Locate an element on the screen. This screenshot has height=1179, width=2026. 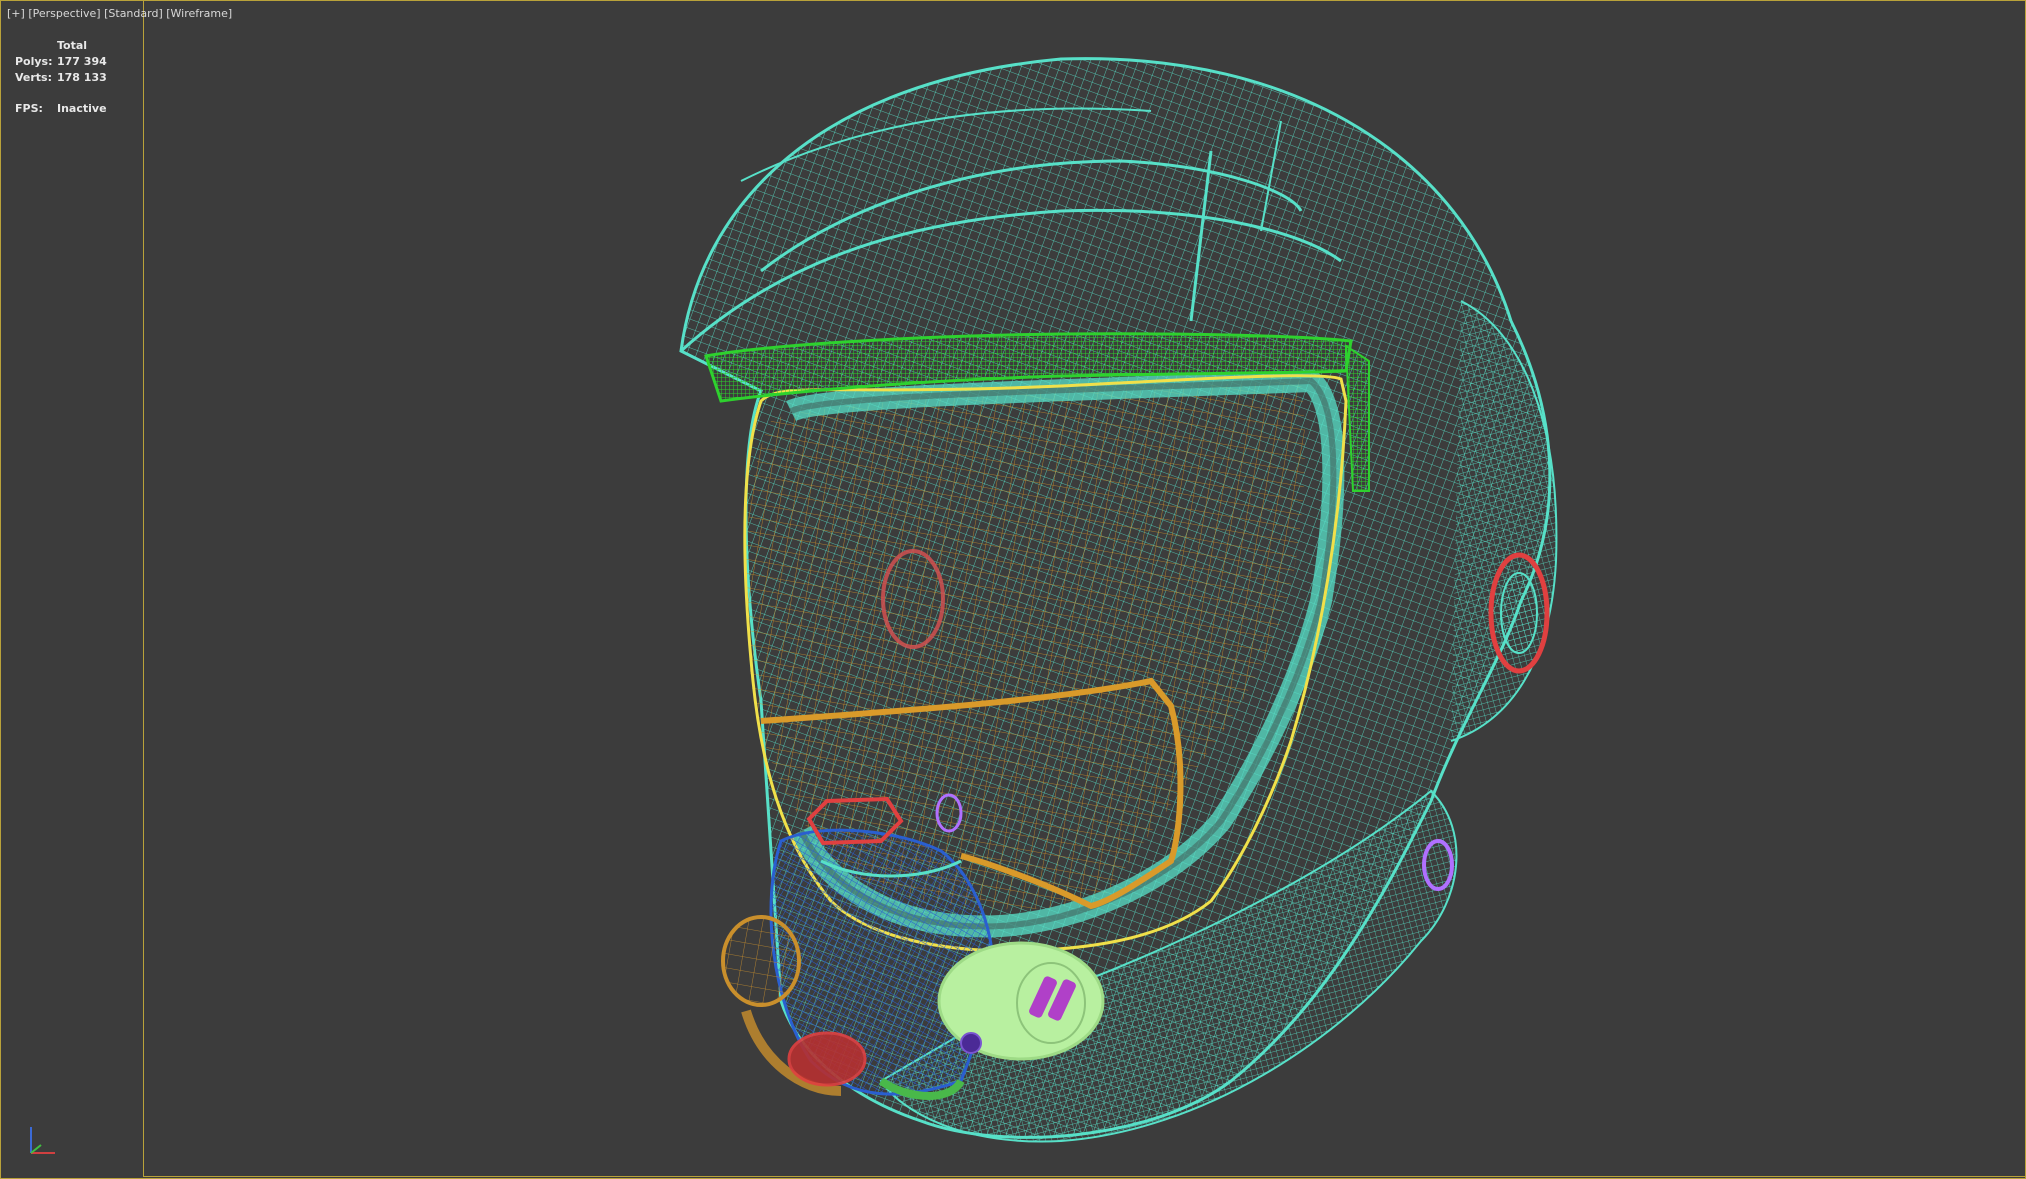
respirator-tube is located at coordinates (761, 961).